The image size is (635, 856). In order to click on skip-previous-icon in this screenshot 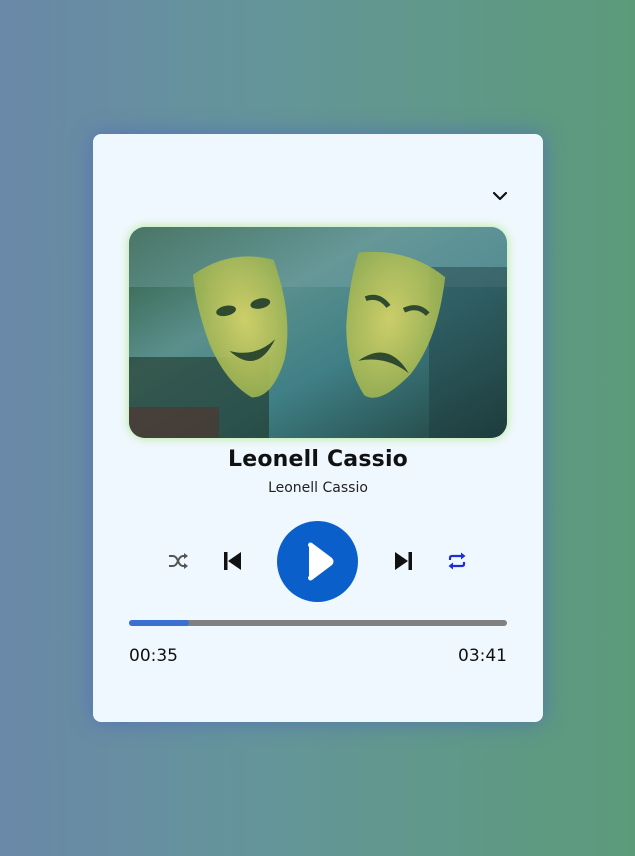, I will do `click(232, 561)`.